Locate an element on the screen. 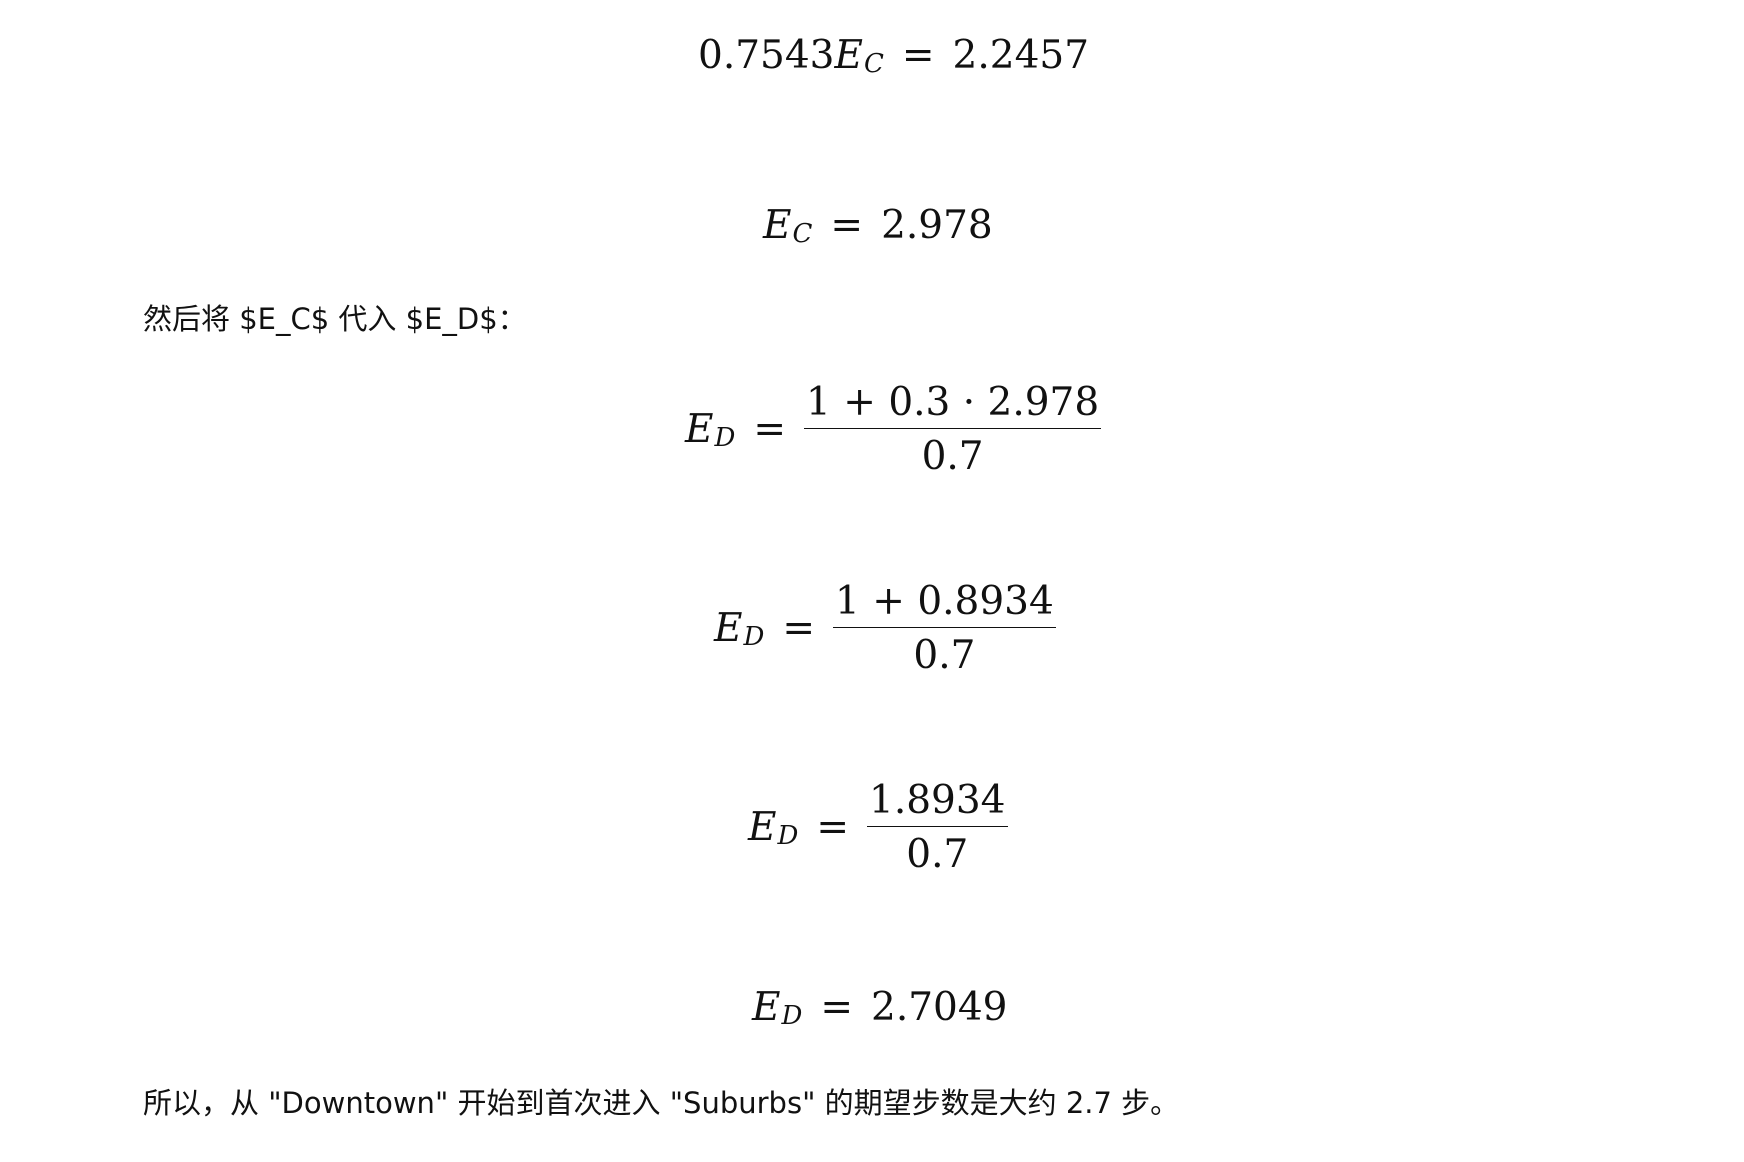  eq3-denominator: 0.7 is located at coordinates (952, 456).